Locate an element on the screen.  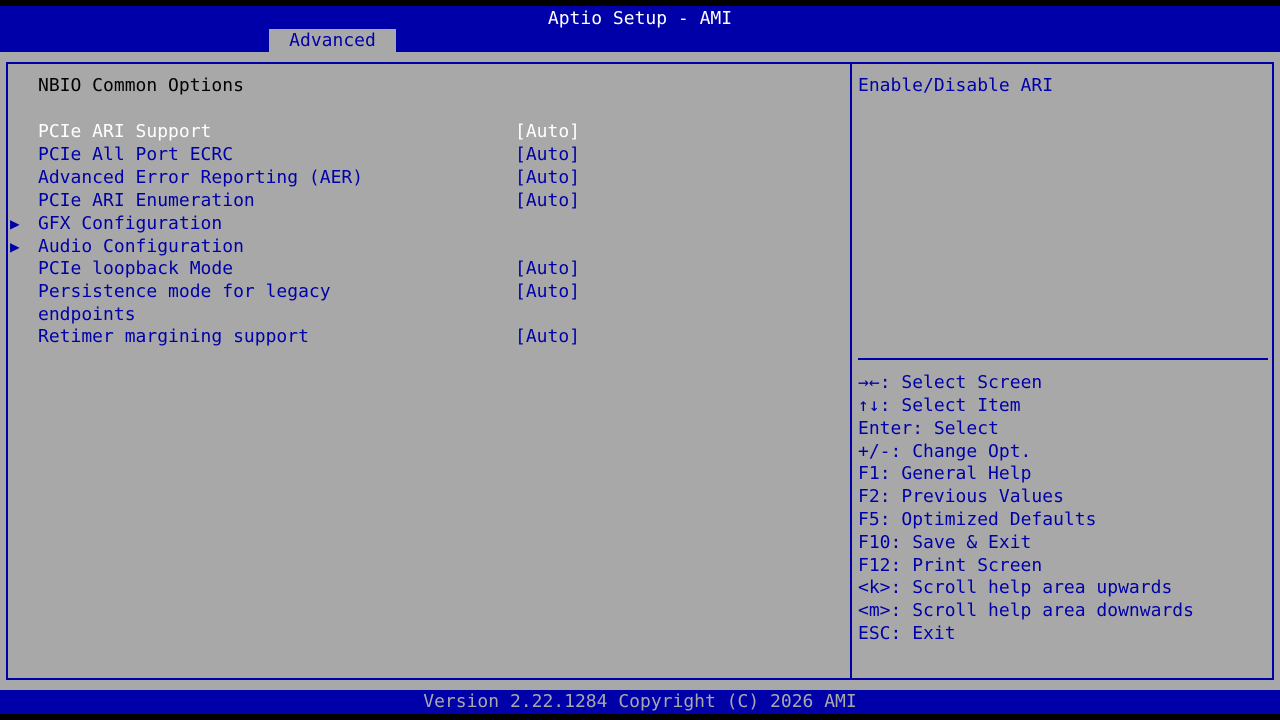
key-legend-item: <m>: Scroll help area downwards is located at coordinates (1026, 610).